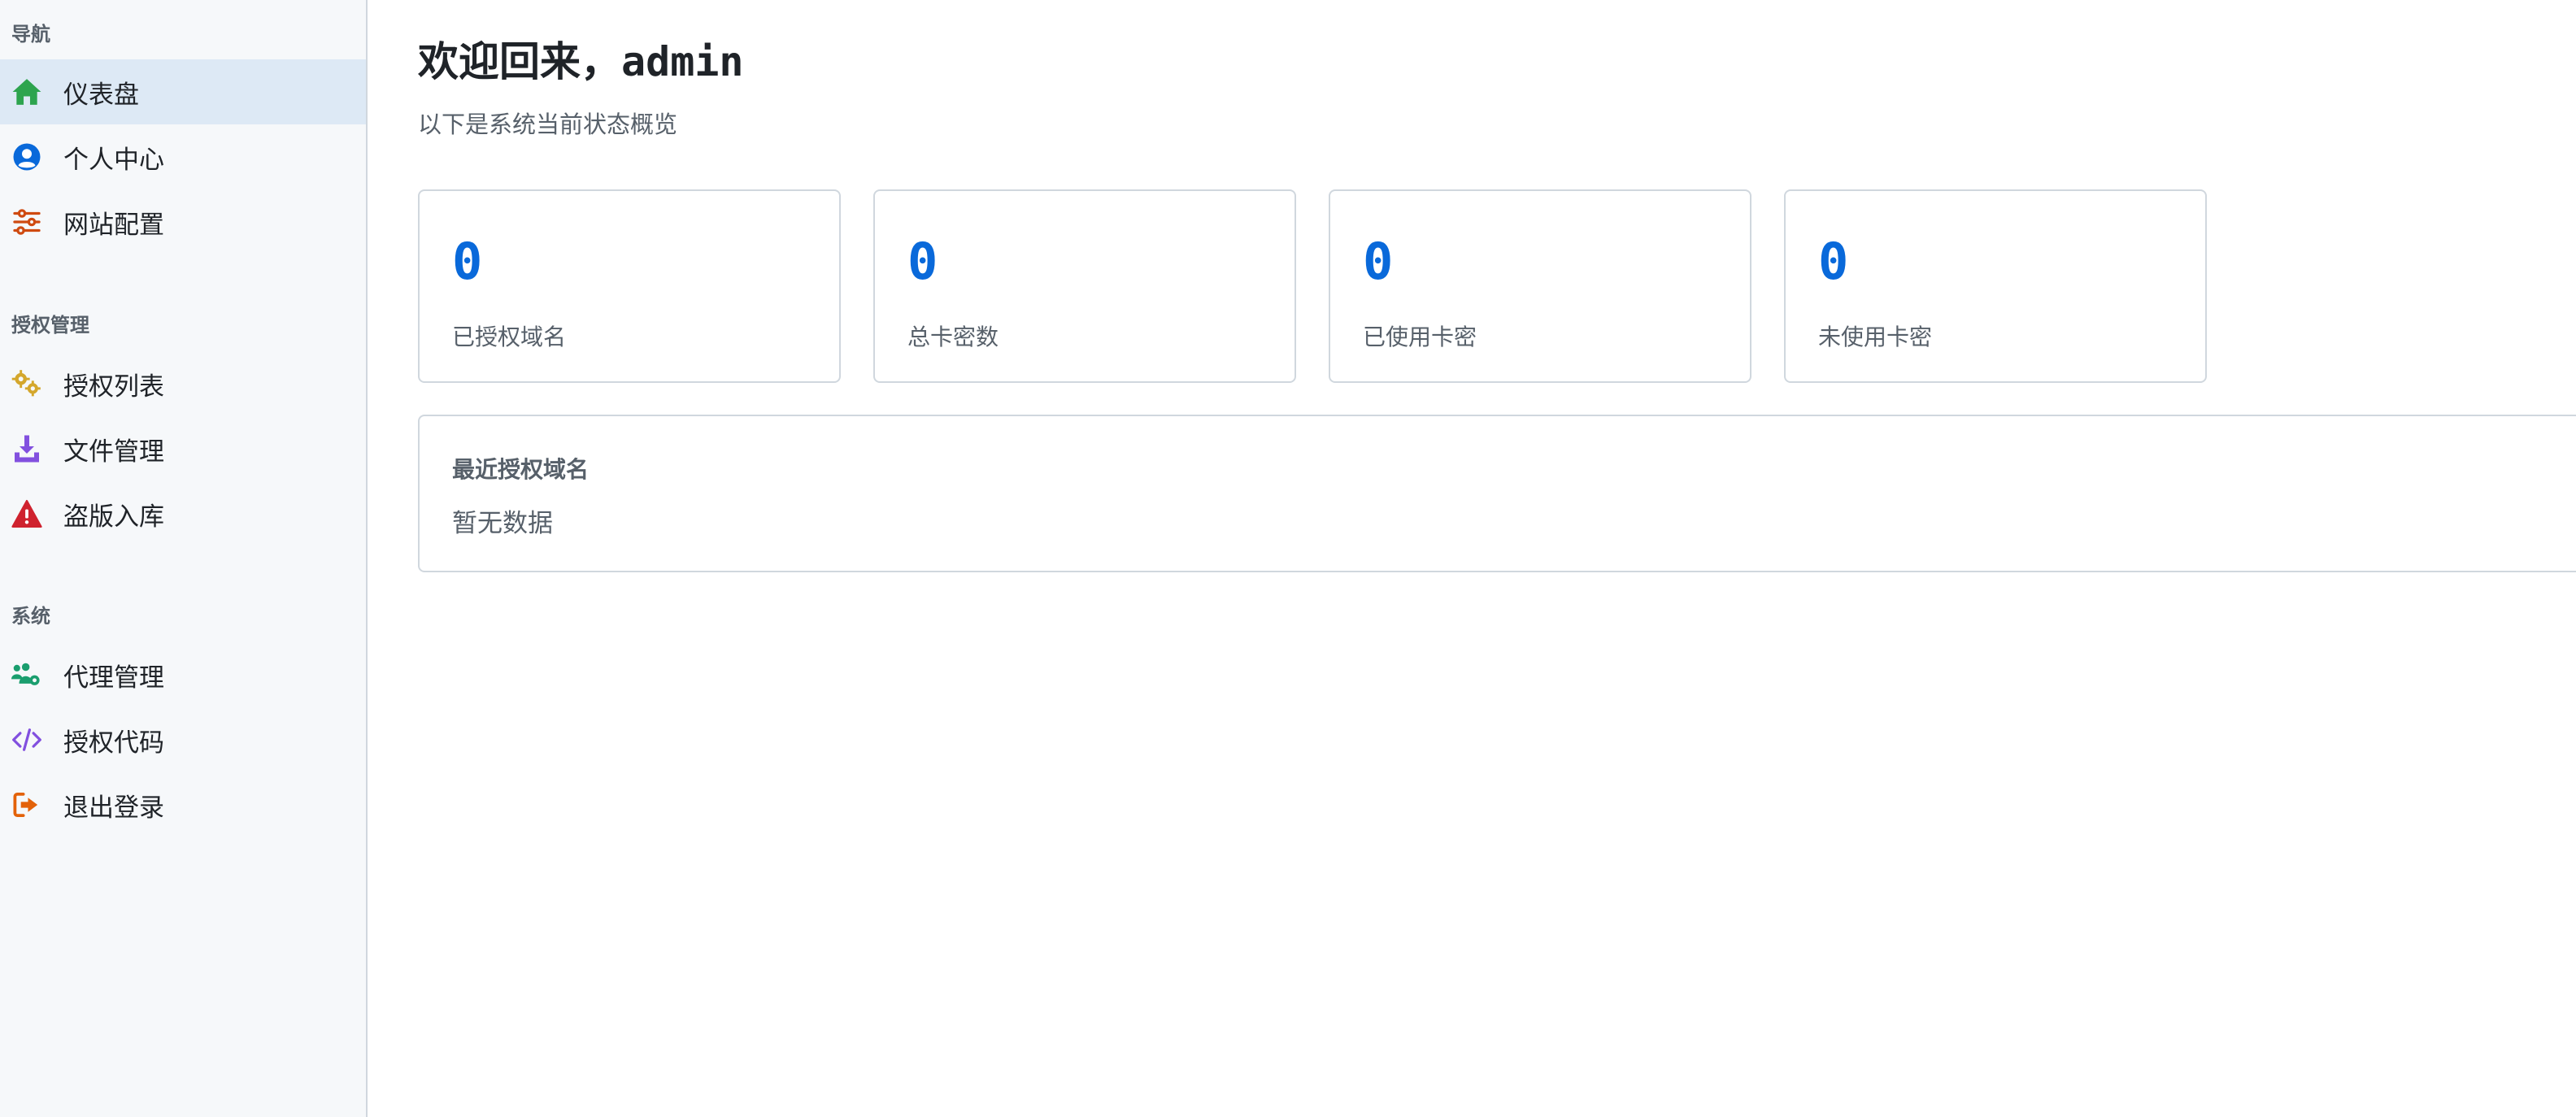 The width and height of the screenshot is (2576, 1117). I want to click on stat-label: 总卡密数, so click(953, 337).